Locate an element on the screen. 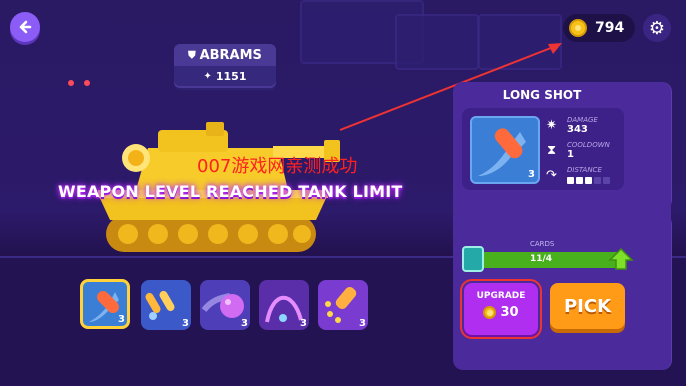 The image size is (686, 386). weapon-slot-cluster-bomb: 3 is located at coordinates (343, 305).